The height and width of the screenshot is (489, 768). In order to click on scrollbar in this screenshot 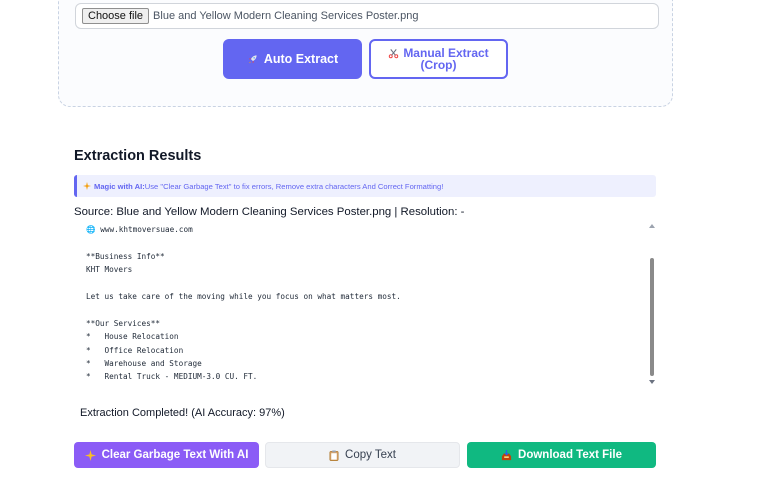, I will do `click(652, 304)`.